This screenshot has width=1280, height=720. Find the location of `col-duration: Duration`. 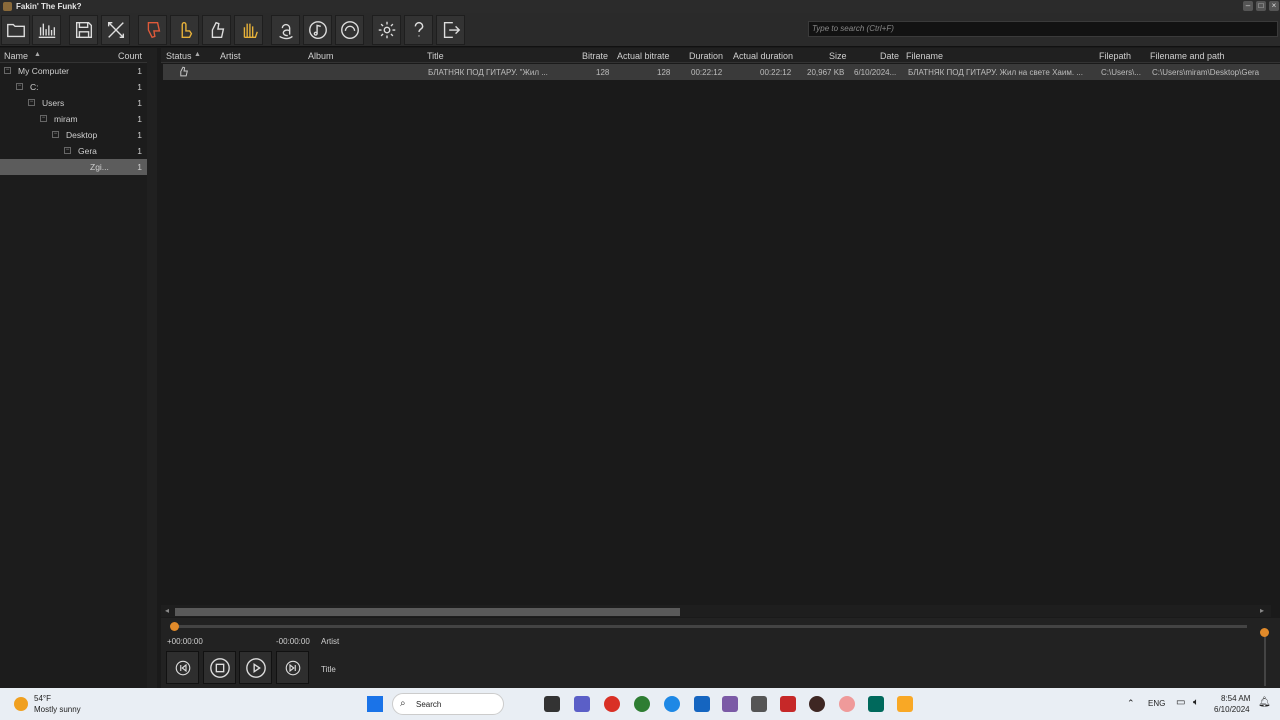

col-duration: Duration is located at coordinates (706, 56).